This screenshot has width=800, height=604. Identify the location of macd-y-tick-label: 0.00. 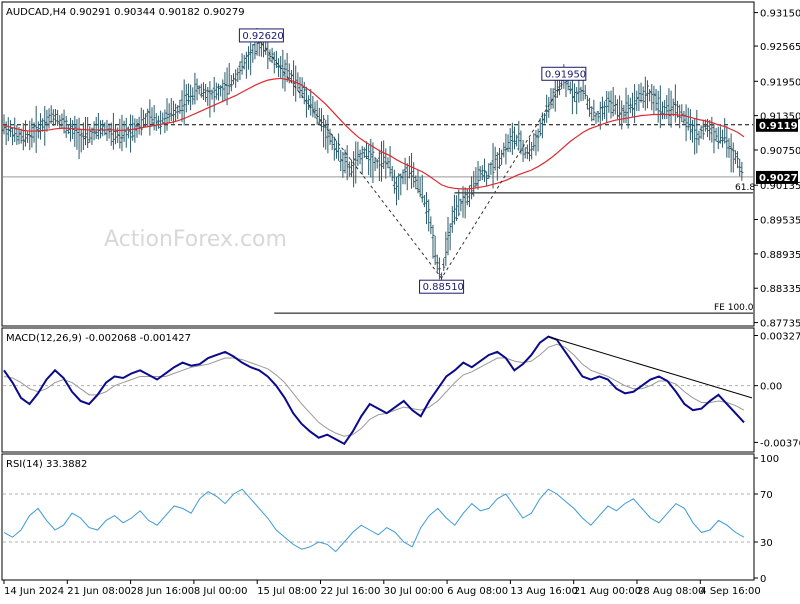
(771, 387).